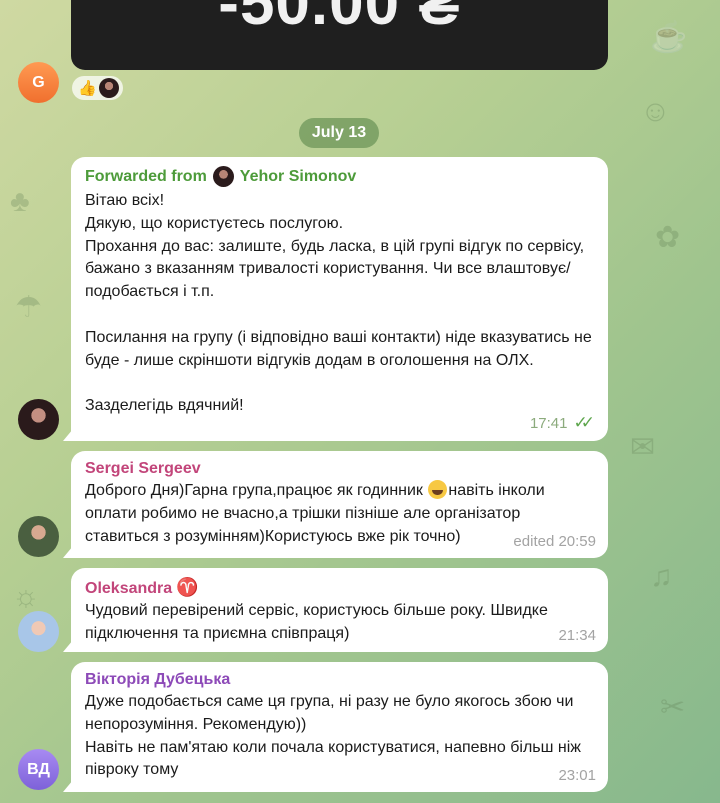  Describe the element at coordinates (187, 587) in the screenshot. I see `aries-icon: ♈` at that location.